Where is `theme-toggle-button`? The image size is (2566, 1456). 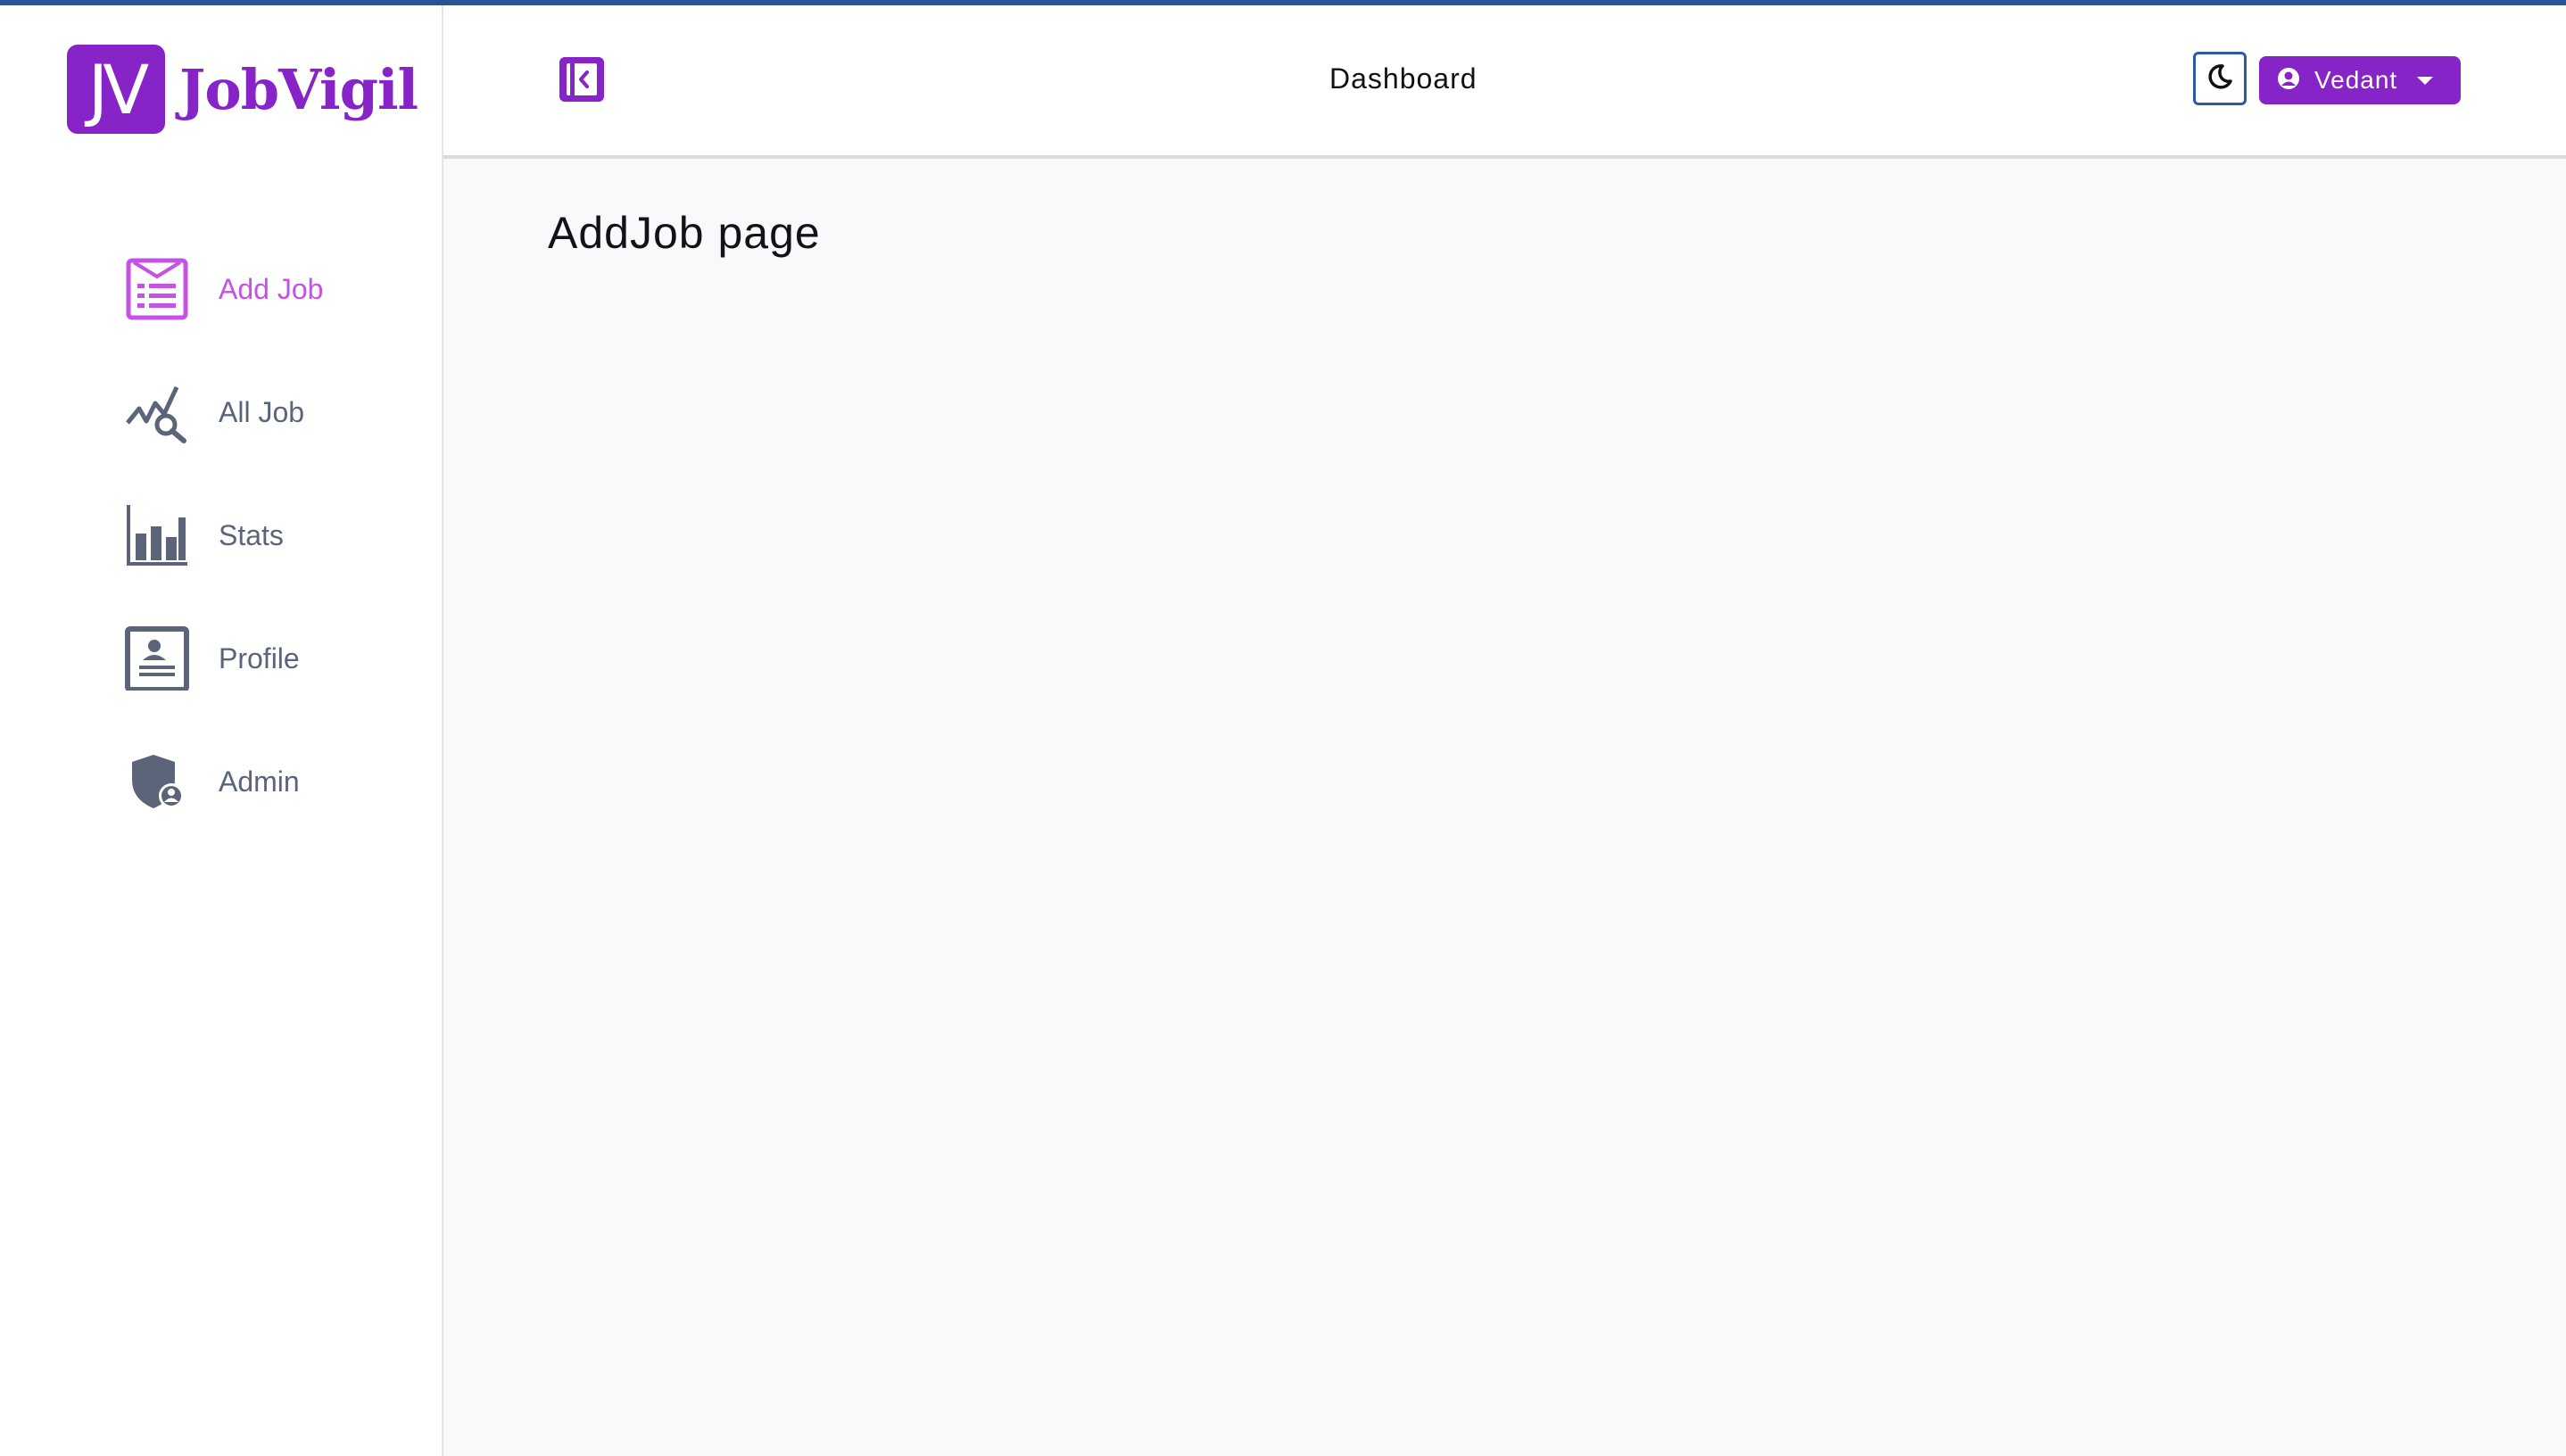 theme-toggle-button is located at coordinates (2220, 79).